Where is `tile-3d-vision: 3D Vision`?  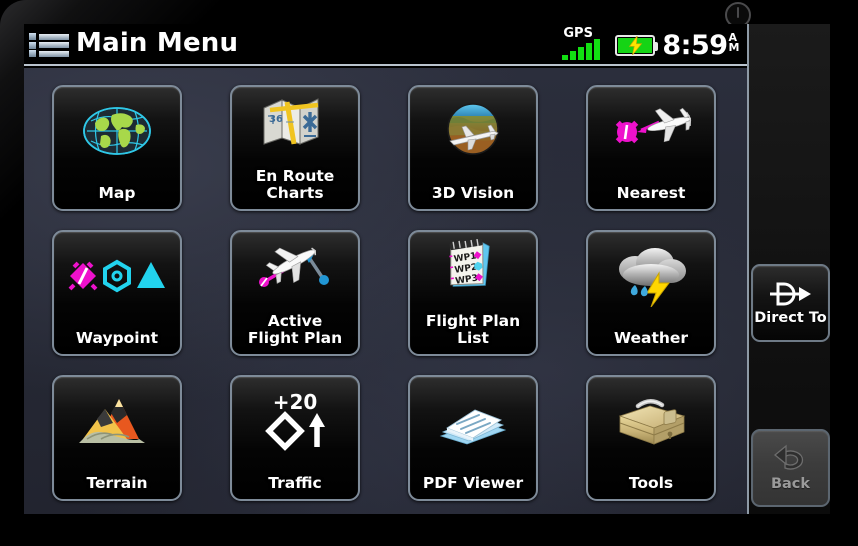 tile-3d-vision: 3D Vision is located at coordinates (473, 148).